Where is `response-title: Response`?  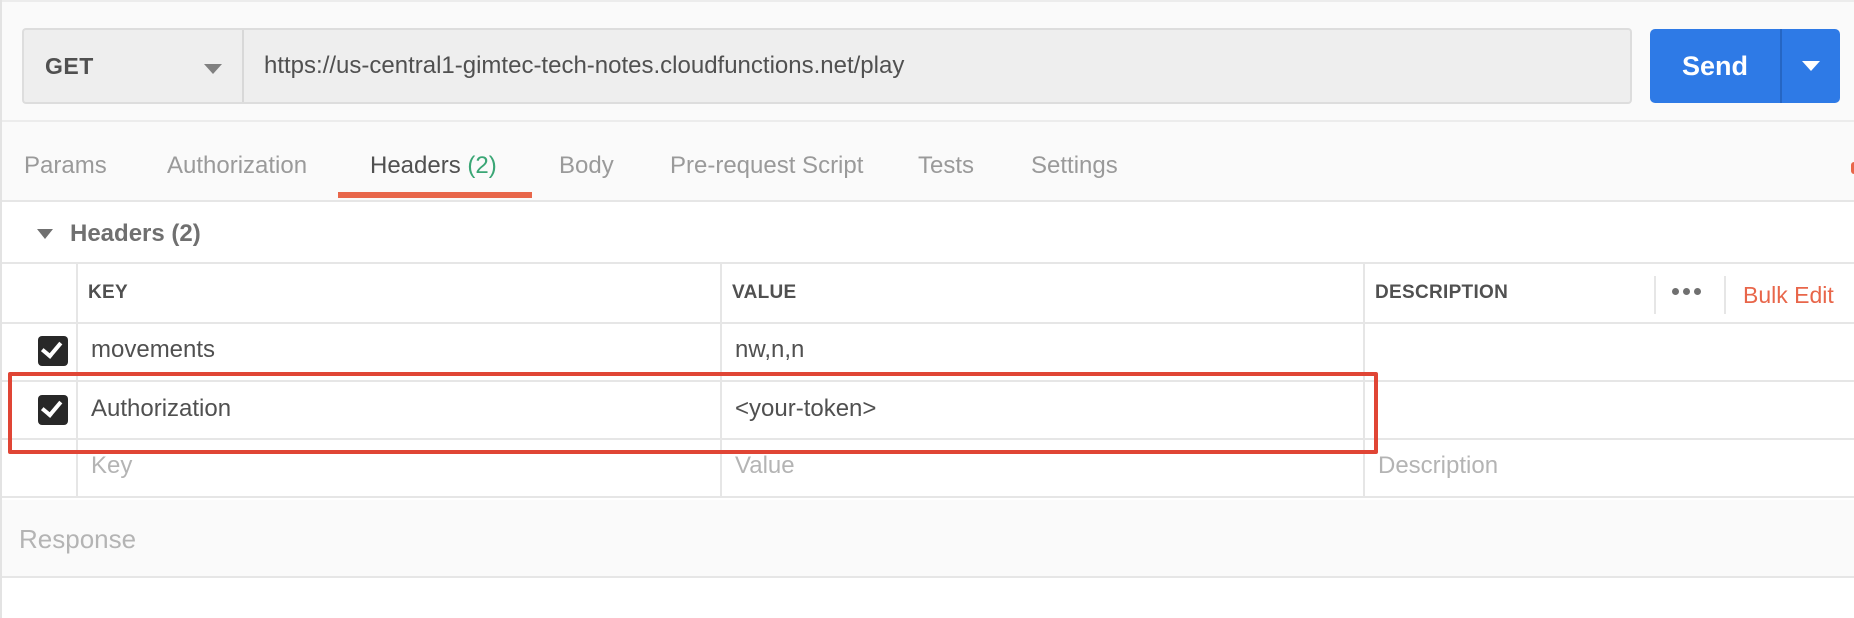 response-title: Response is located at coordinates (78, 539).